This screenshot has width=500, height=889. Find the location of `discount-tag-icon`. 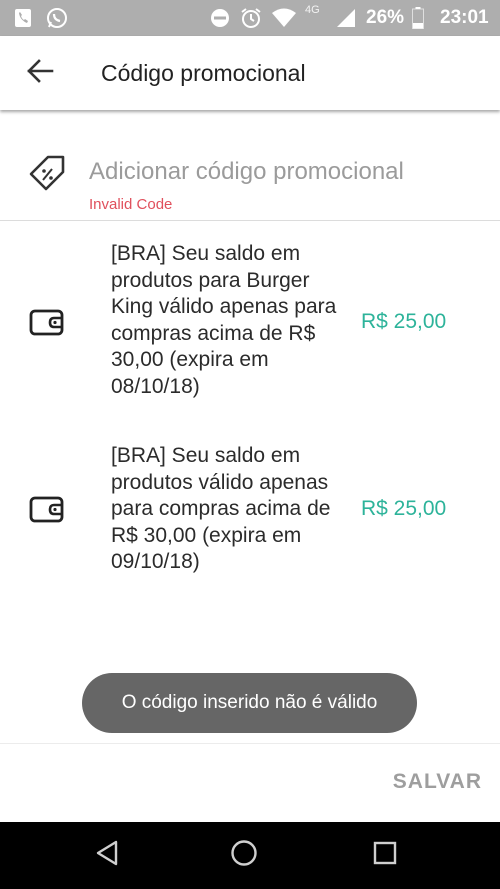

discount-tag-icon is located at coordinates (47, 173).